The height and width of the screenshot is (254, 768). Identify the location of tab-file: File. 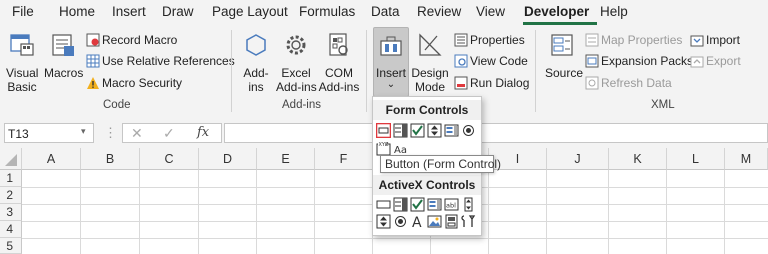
(23, 11).